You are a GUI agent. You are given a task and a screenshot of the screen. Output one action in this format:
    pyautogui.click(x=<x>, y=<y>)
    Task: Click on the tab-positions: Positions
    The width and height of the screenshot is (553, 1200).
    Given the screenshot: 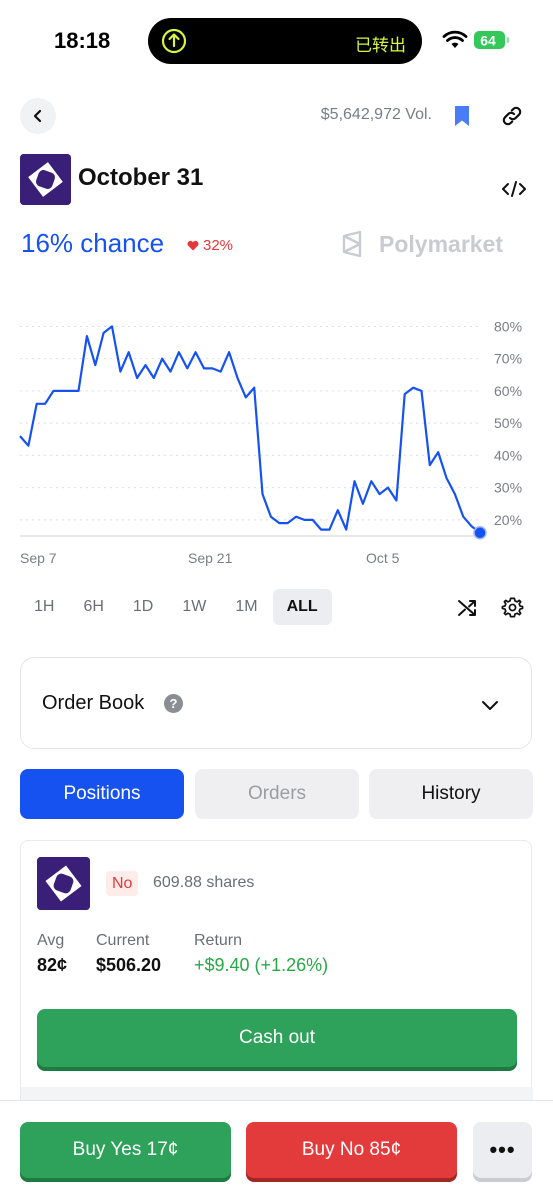 What is the action you would take?
    pyautogui.click(x=102, y=794)
    